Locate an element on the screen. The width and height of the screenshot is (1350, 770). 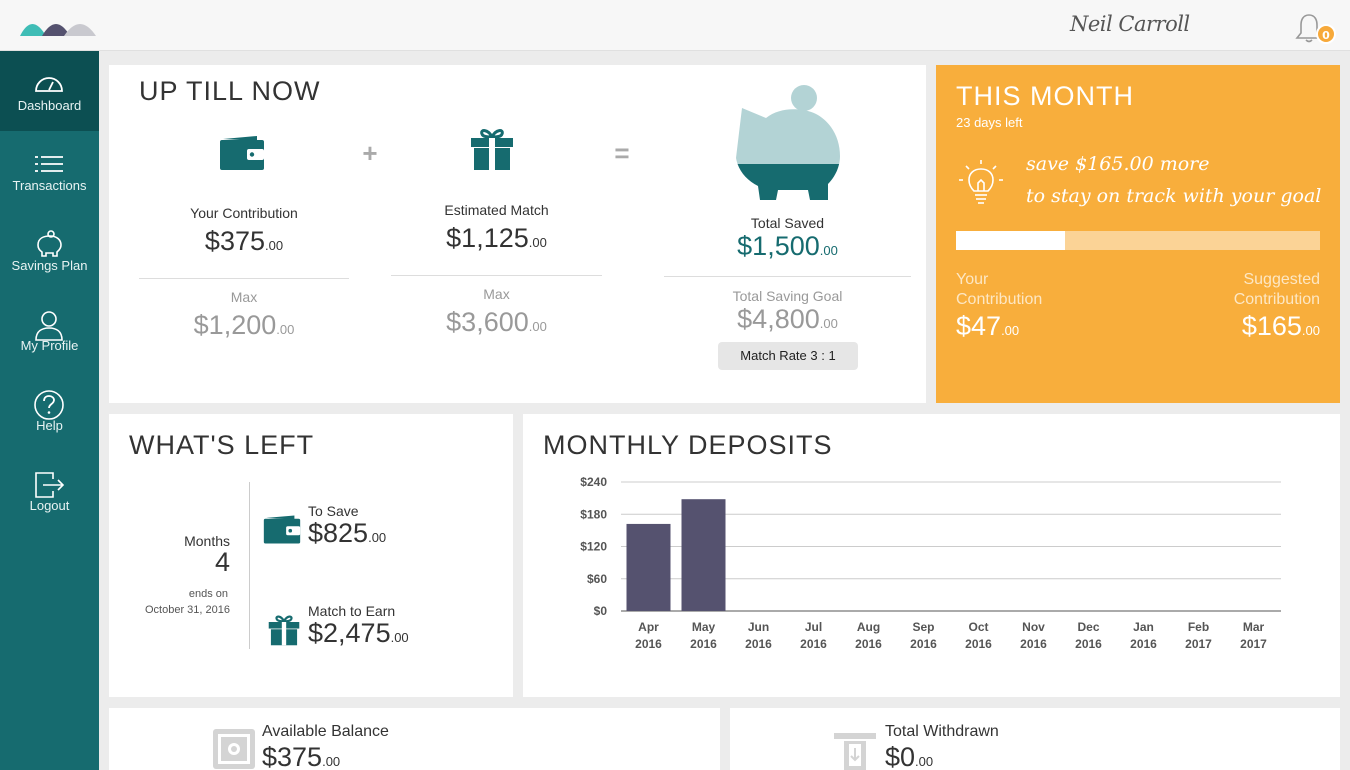
available-balance-card is located at coordinates (414, 739).